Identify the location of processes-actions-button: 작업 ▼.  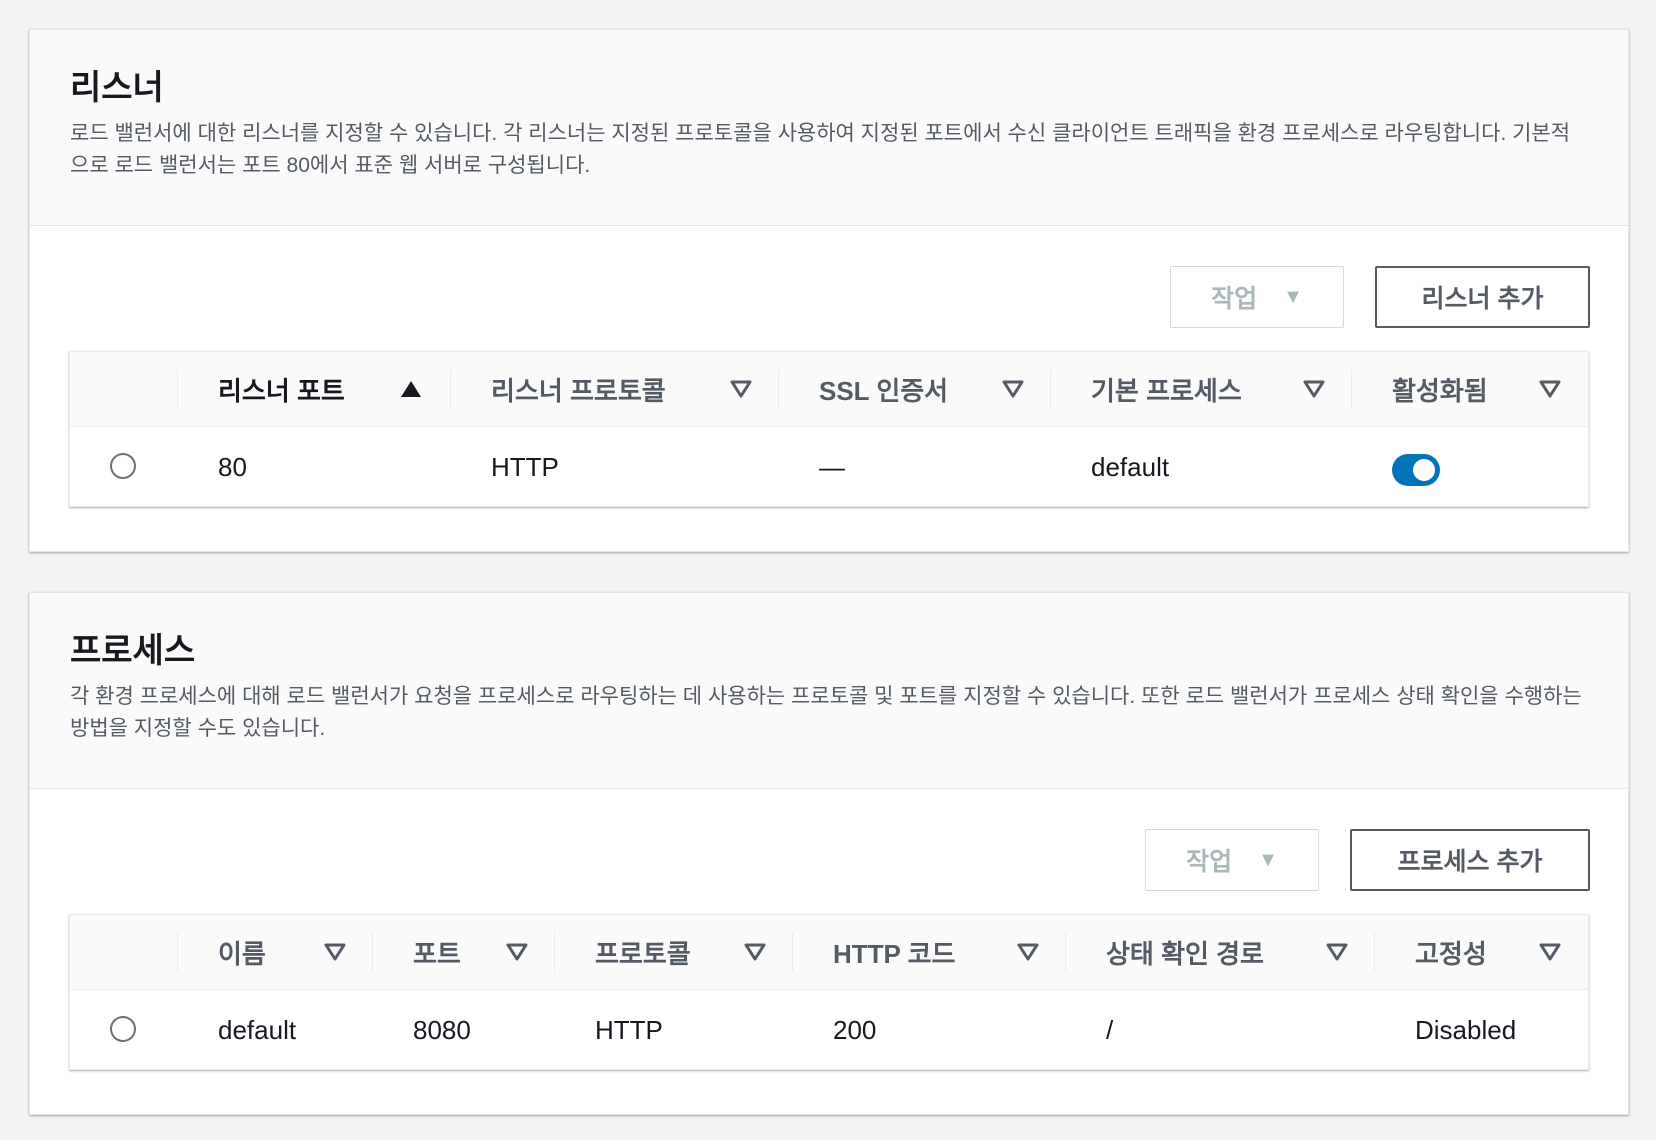
(1232, 860).